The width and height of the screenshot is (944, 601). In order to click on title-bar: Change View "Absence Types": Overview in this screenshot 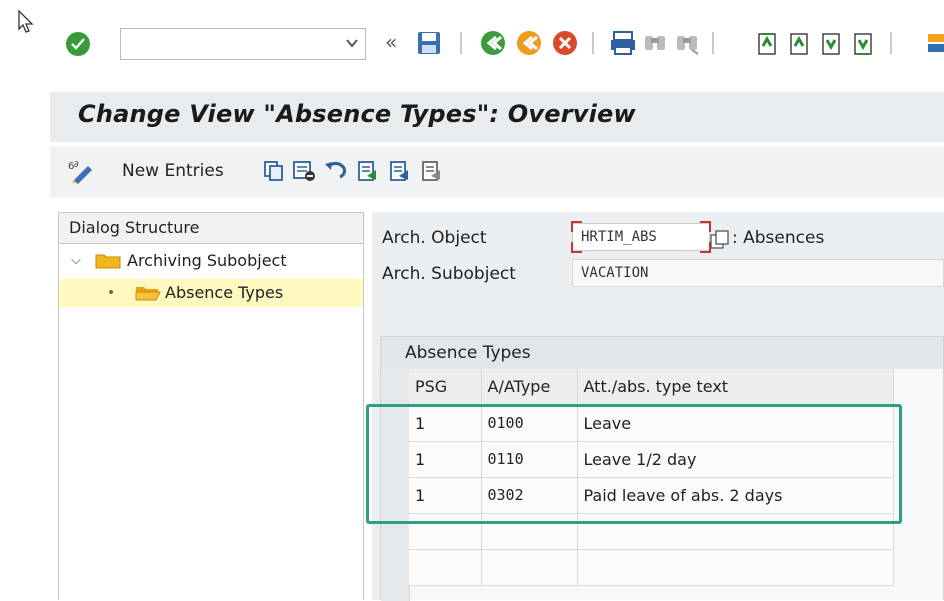, I will do `click(497, 117)`.